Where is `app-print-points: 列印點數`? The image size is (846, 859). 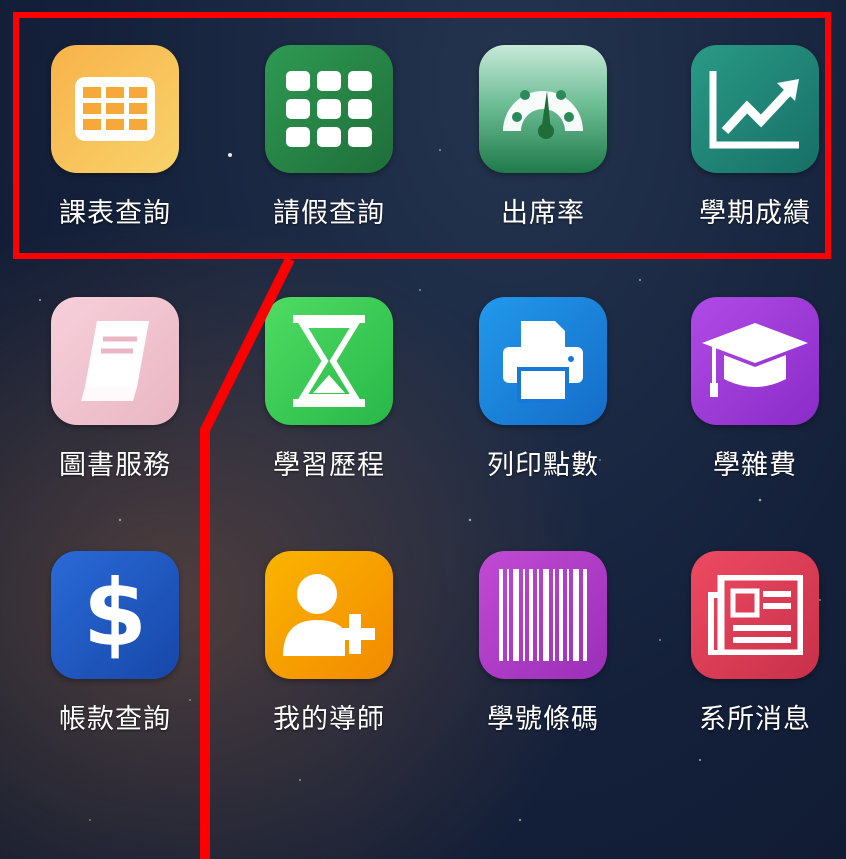 app-print-points: 列印點數 is located at coordinates (543, 402).